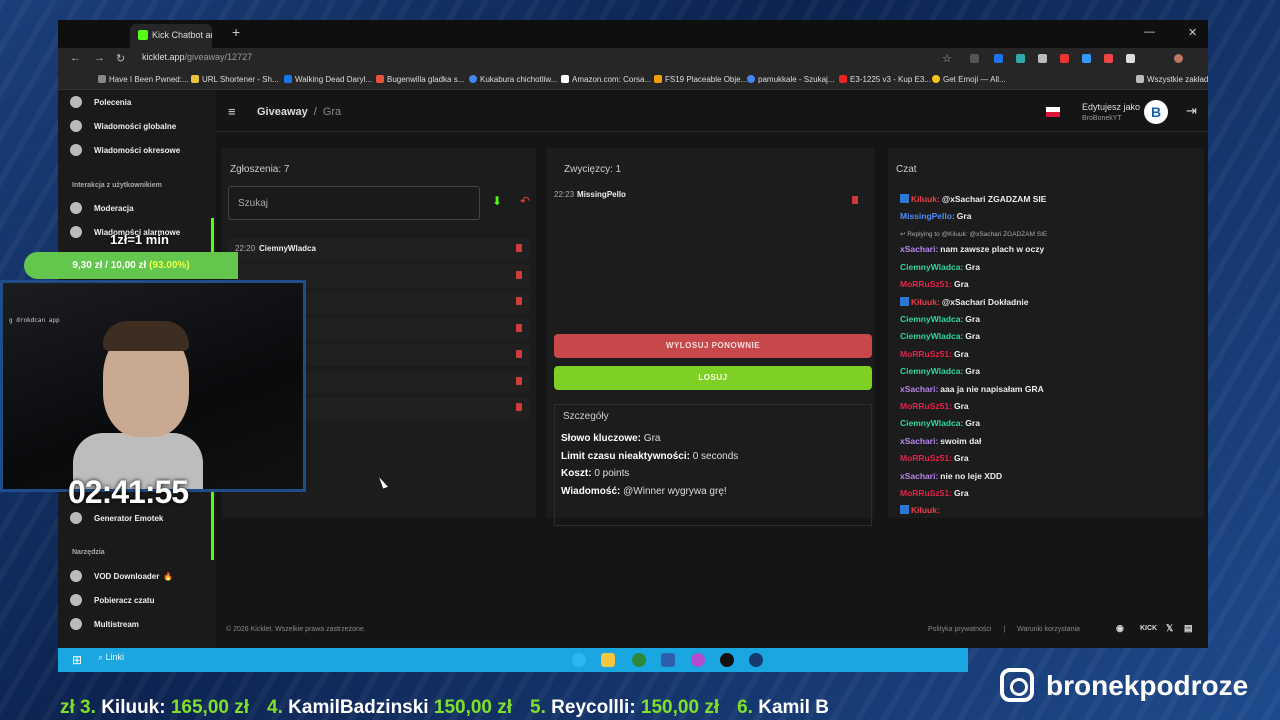 The image size is (1280, 720). I want to click on privacy-link: Polityka prywatności, so click(959, 629).